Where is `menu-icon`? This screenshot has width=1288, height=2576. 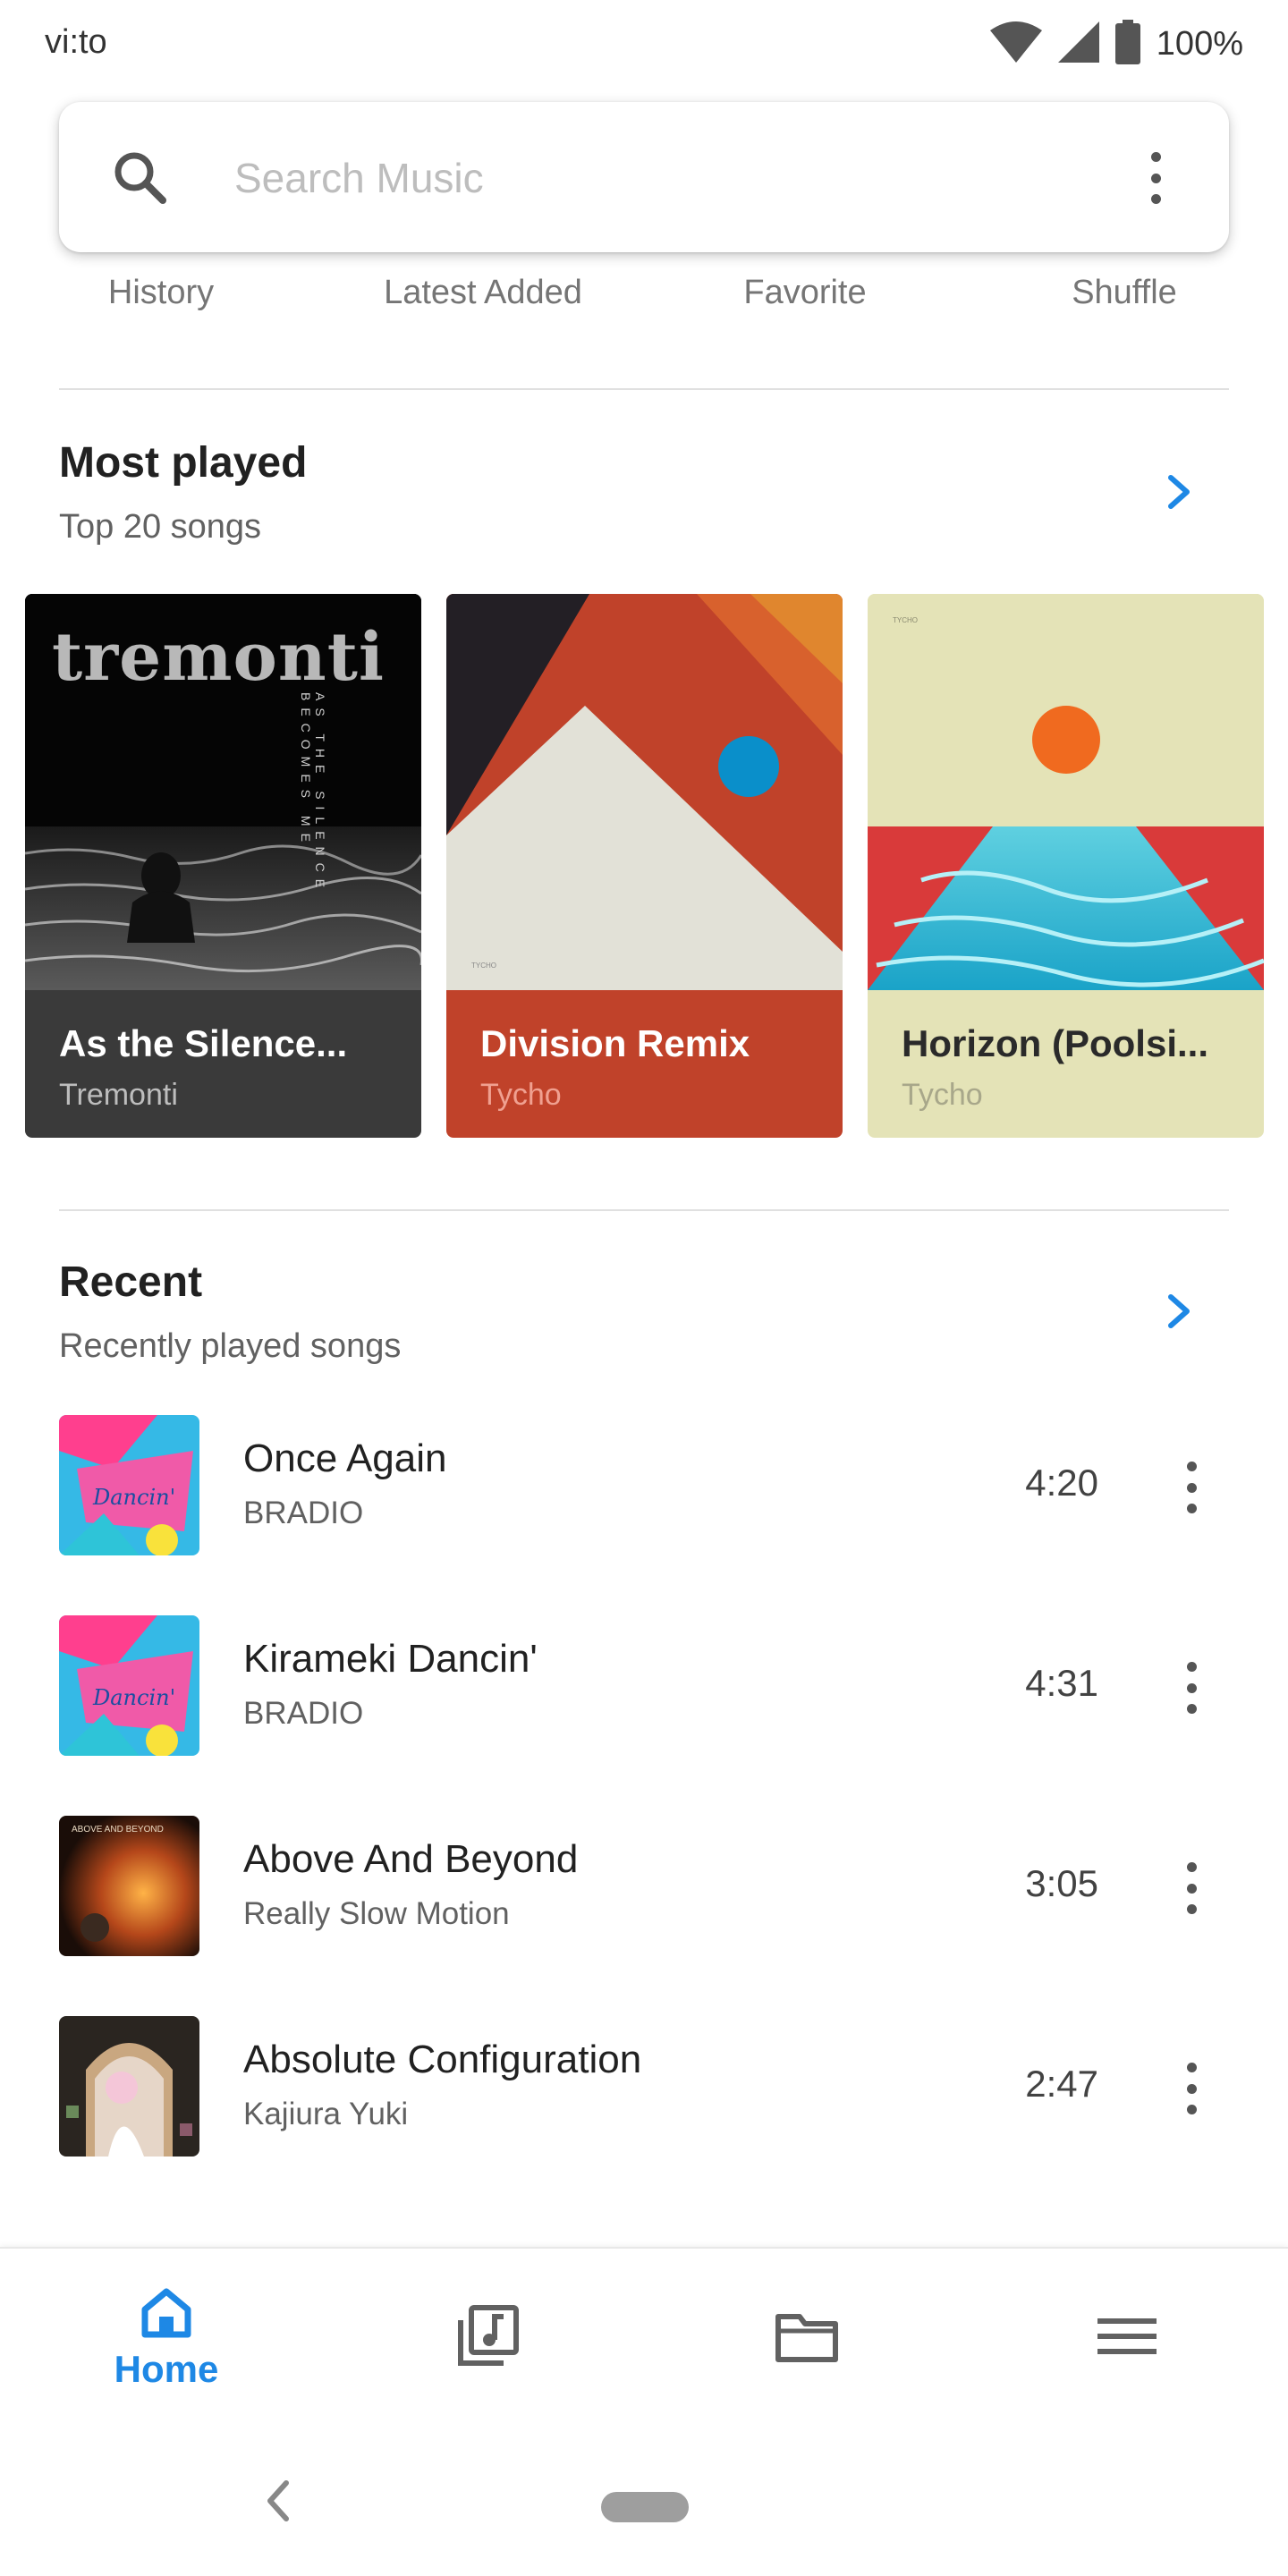 menu-icon is located at coordinates (1127, 2338).